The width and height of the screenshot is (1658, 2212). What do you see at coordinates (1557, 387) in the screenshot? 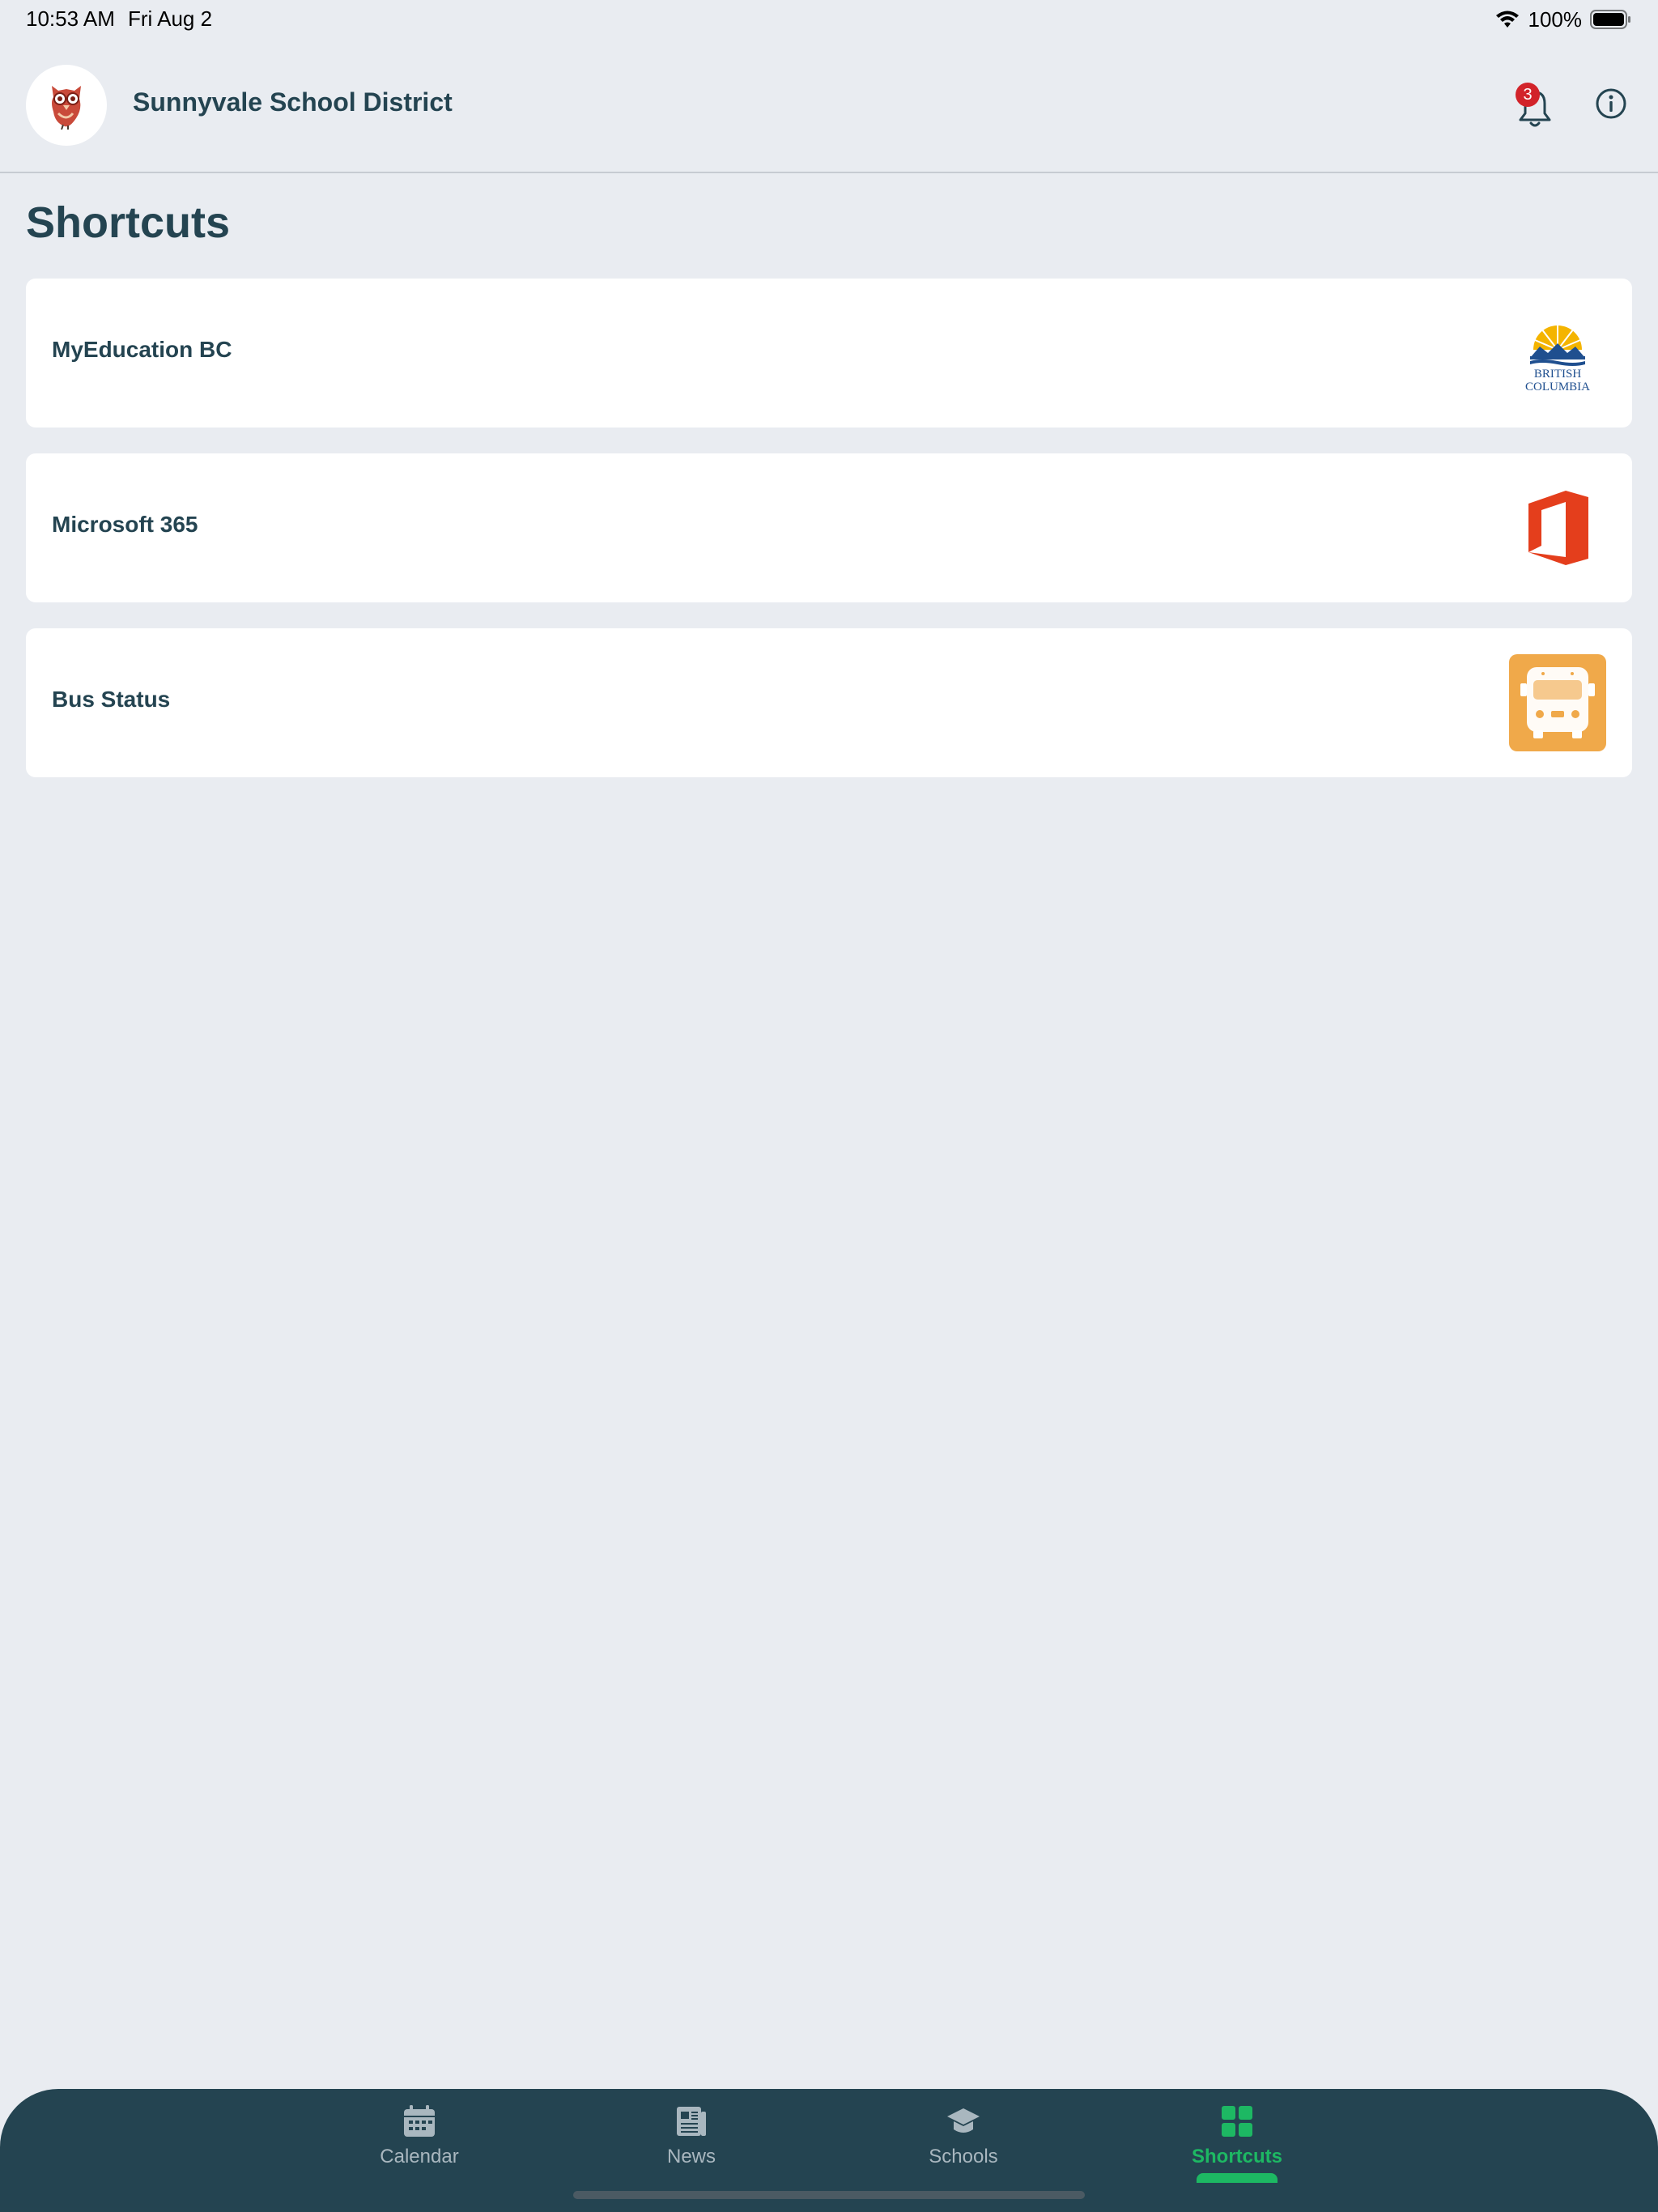
I see `bc-logo-text-2: COLUMBIA` at bounding box center [1557, 387].